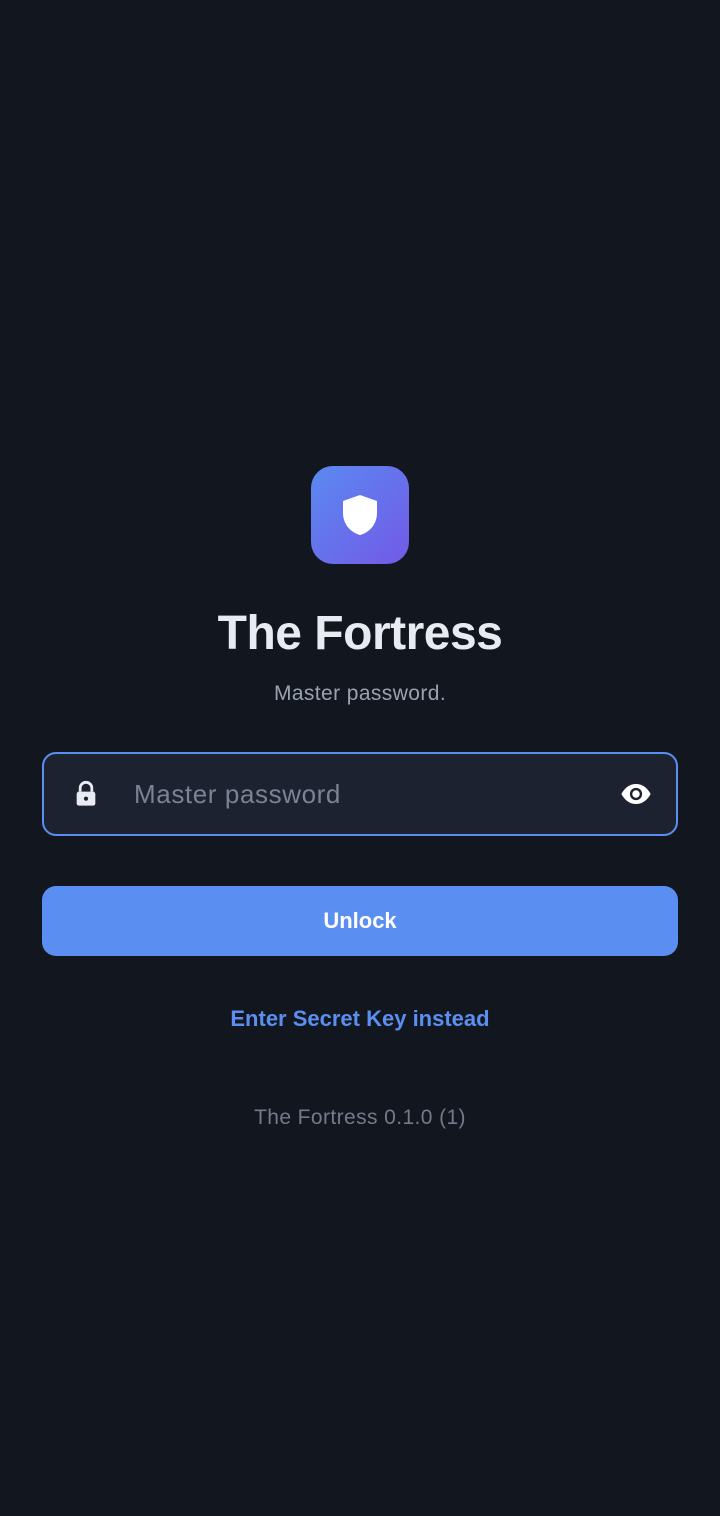 This screenshot has height=1516, width=720. Describe the element at coordinates (360, 1117) in the screenshot. I see `version-label: The Fortress 0.1.0 (1)` at that location.